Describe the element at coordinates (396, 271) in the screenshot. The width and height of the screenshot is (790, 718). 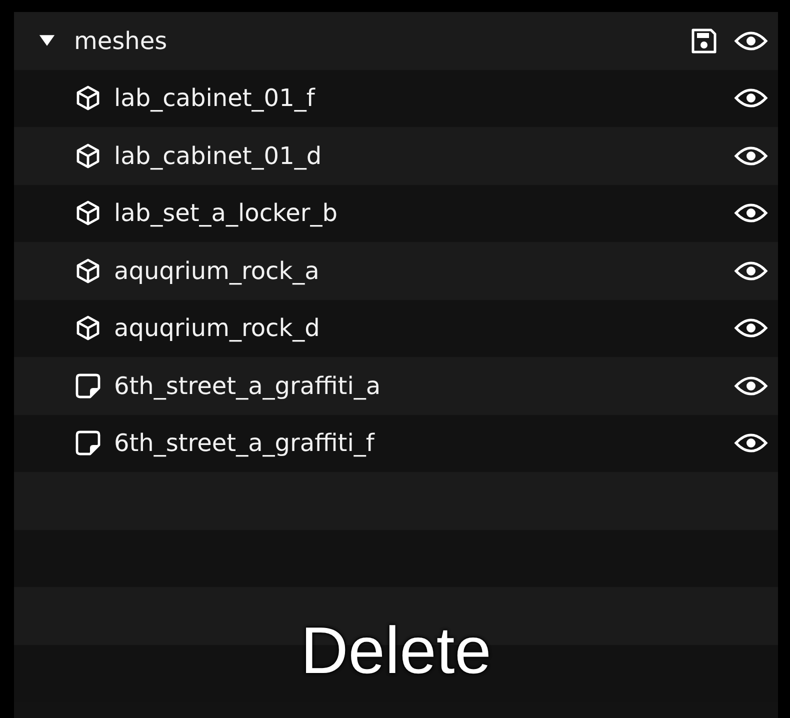
I see `tree-item-row: aquqrium_rock_a` at that location.